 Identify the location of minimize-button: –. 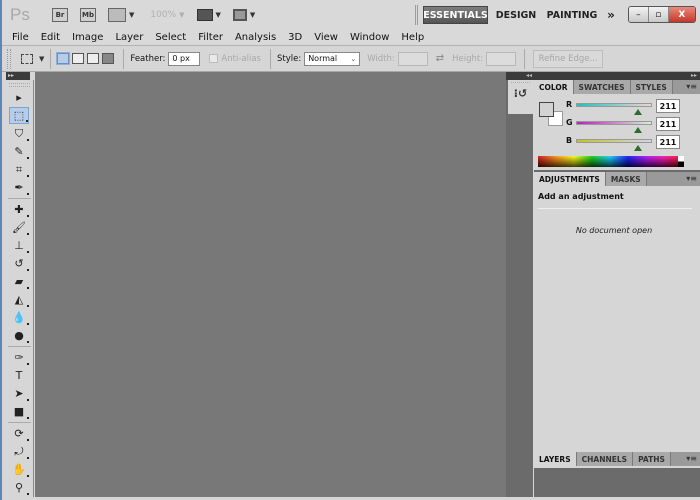
(639, 14).